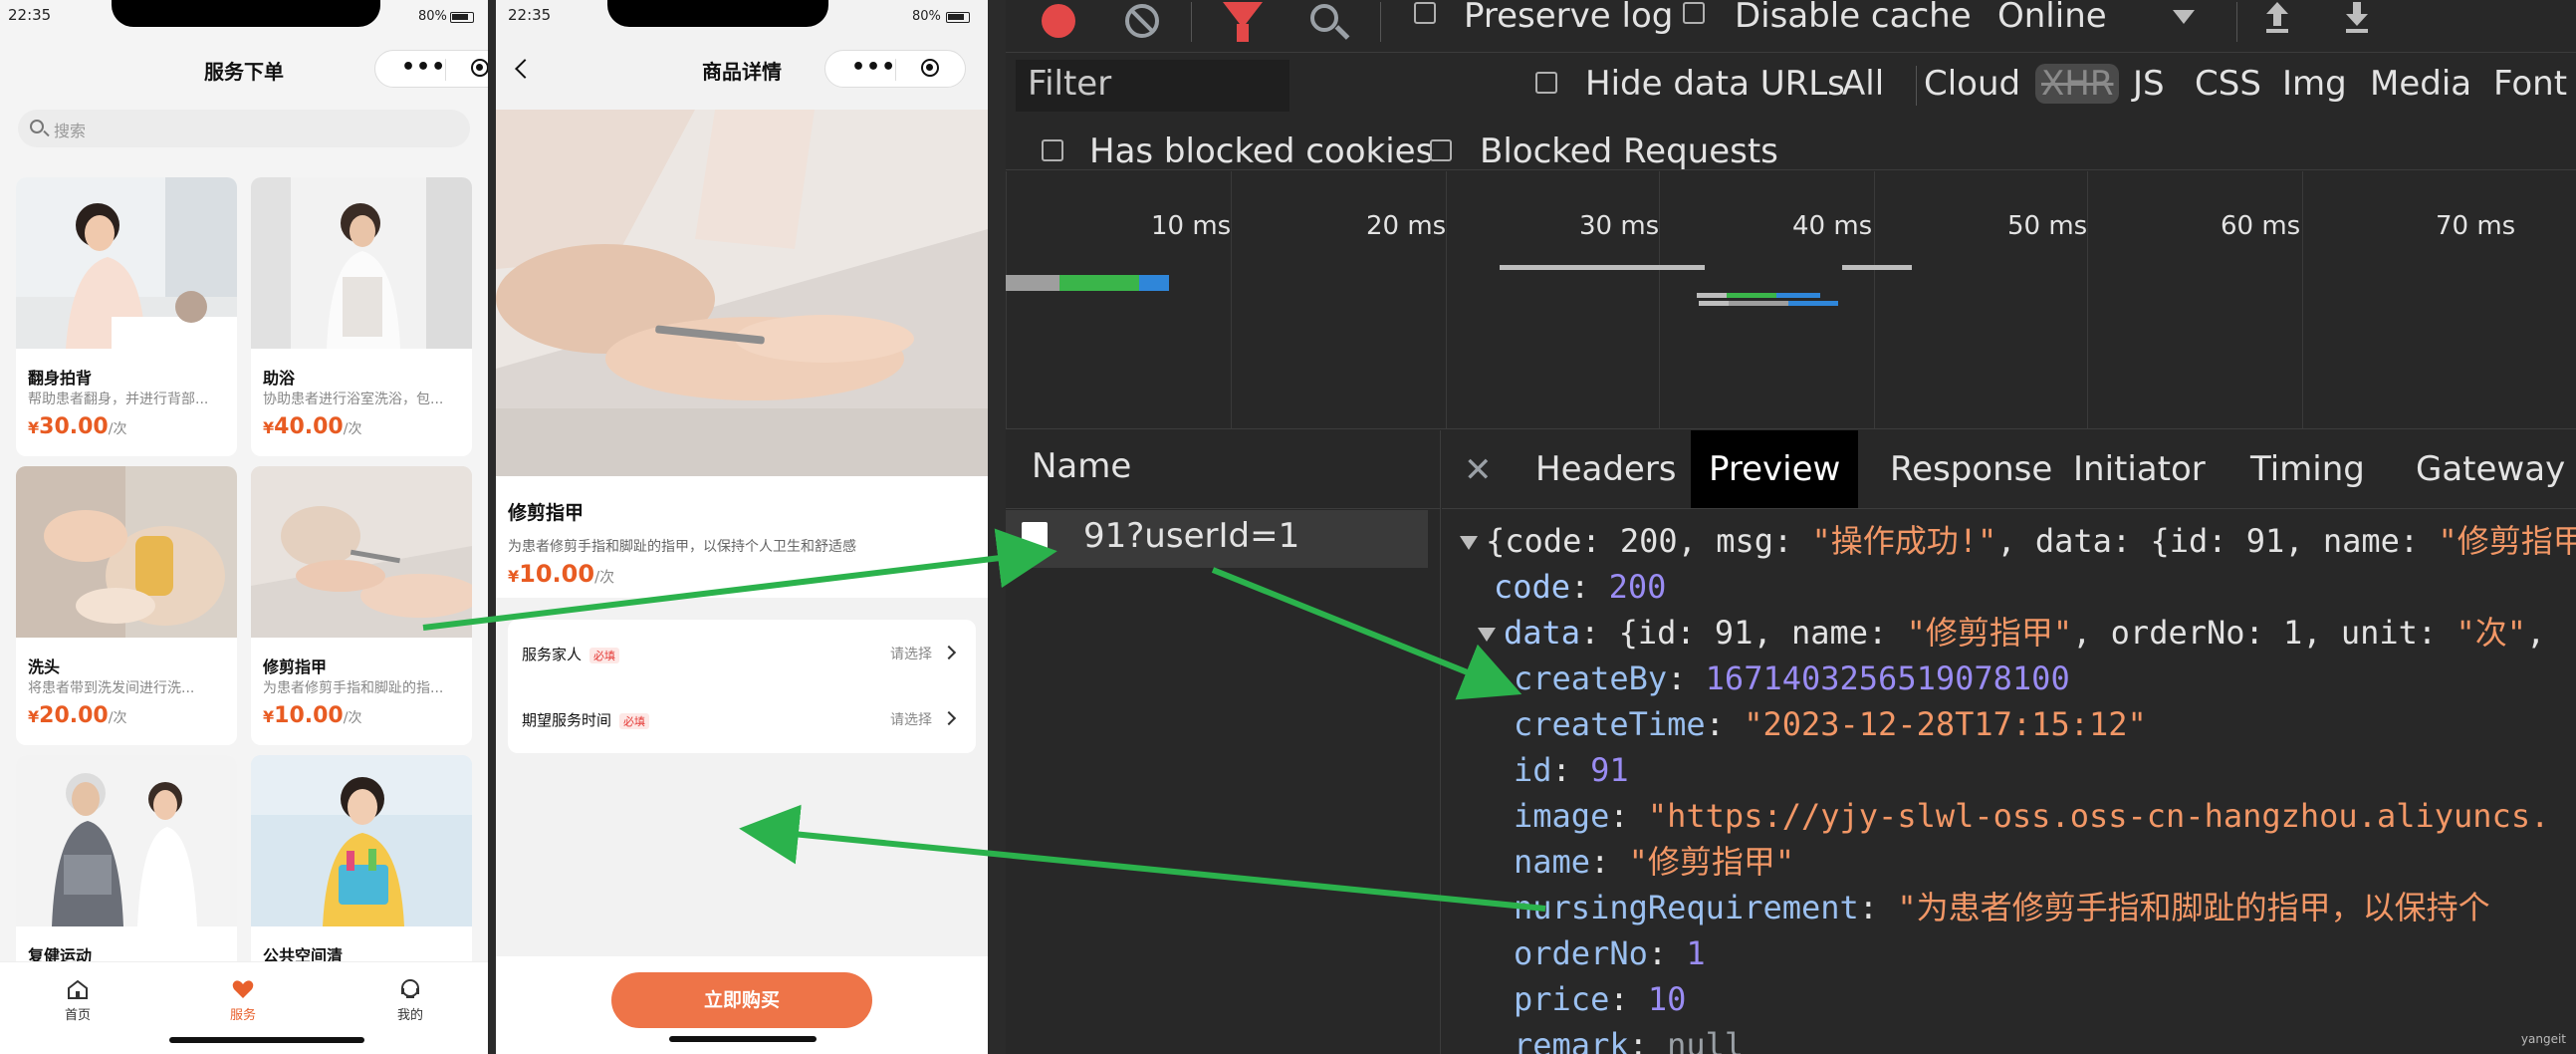 Image resolution: width=2576 pixels, height=1054 pixels. Describe the element at coordinates (60, 379) in the screenshot. I see `service-title: 翻身拍背` at that location.